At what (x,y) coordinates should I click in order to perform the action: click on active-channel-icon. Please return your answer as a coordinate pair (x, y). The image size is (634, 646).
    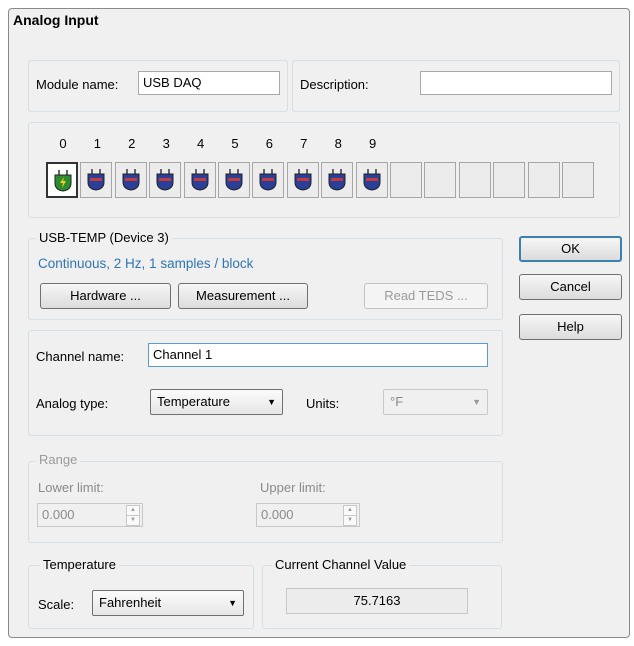
    Looking at the image, I should click on (63, 181).